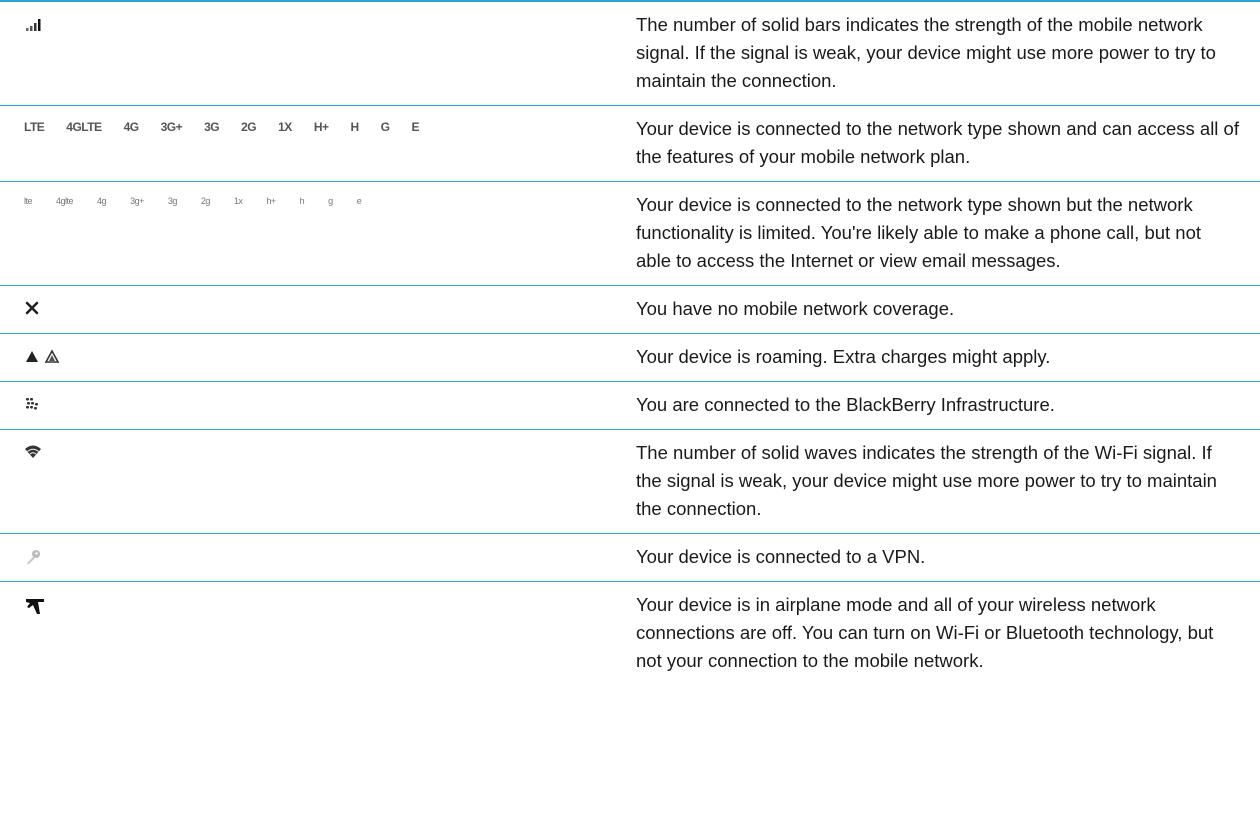  What do you see at coordinates (35, 606) in the screenshot?
I see `airplane-icon` at bounding box center [35, 606].